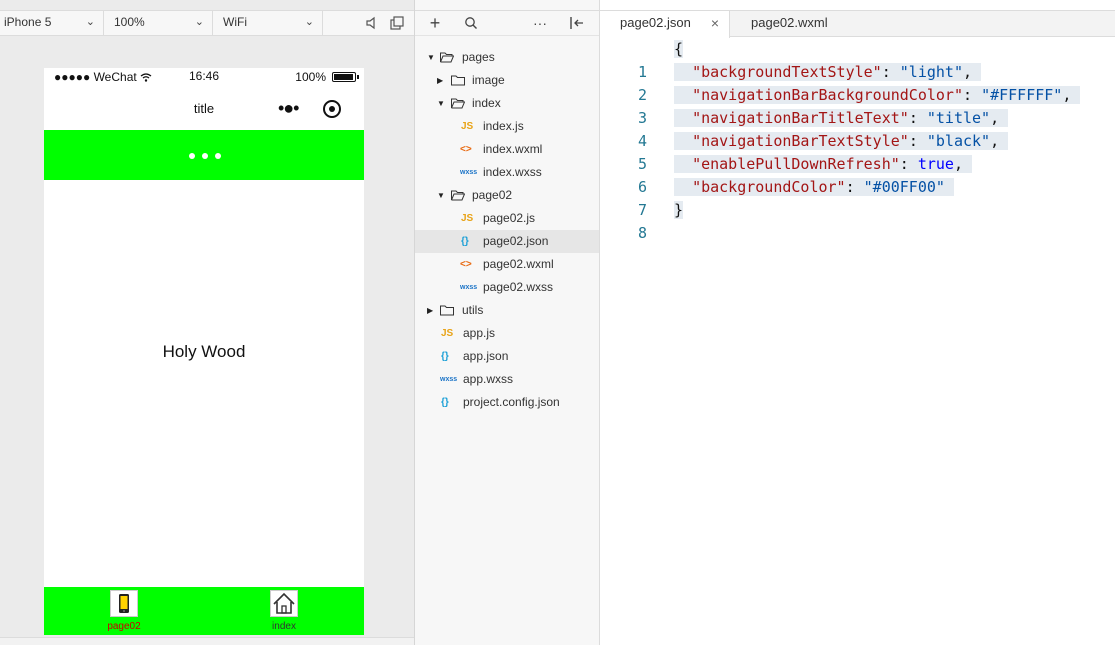 Image resolution: width=1115 pixels, height=645 pixels. What do you see at coordinates (473, 310) in the screenshot?
I see `tree-item-label: utils` at bounding box center [473, 310].